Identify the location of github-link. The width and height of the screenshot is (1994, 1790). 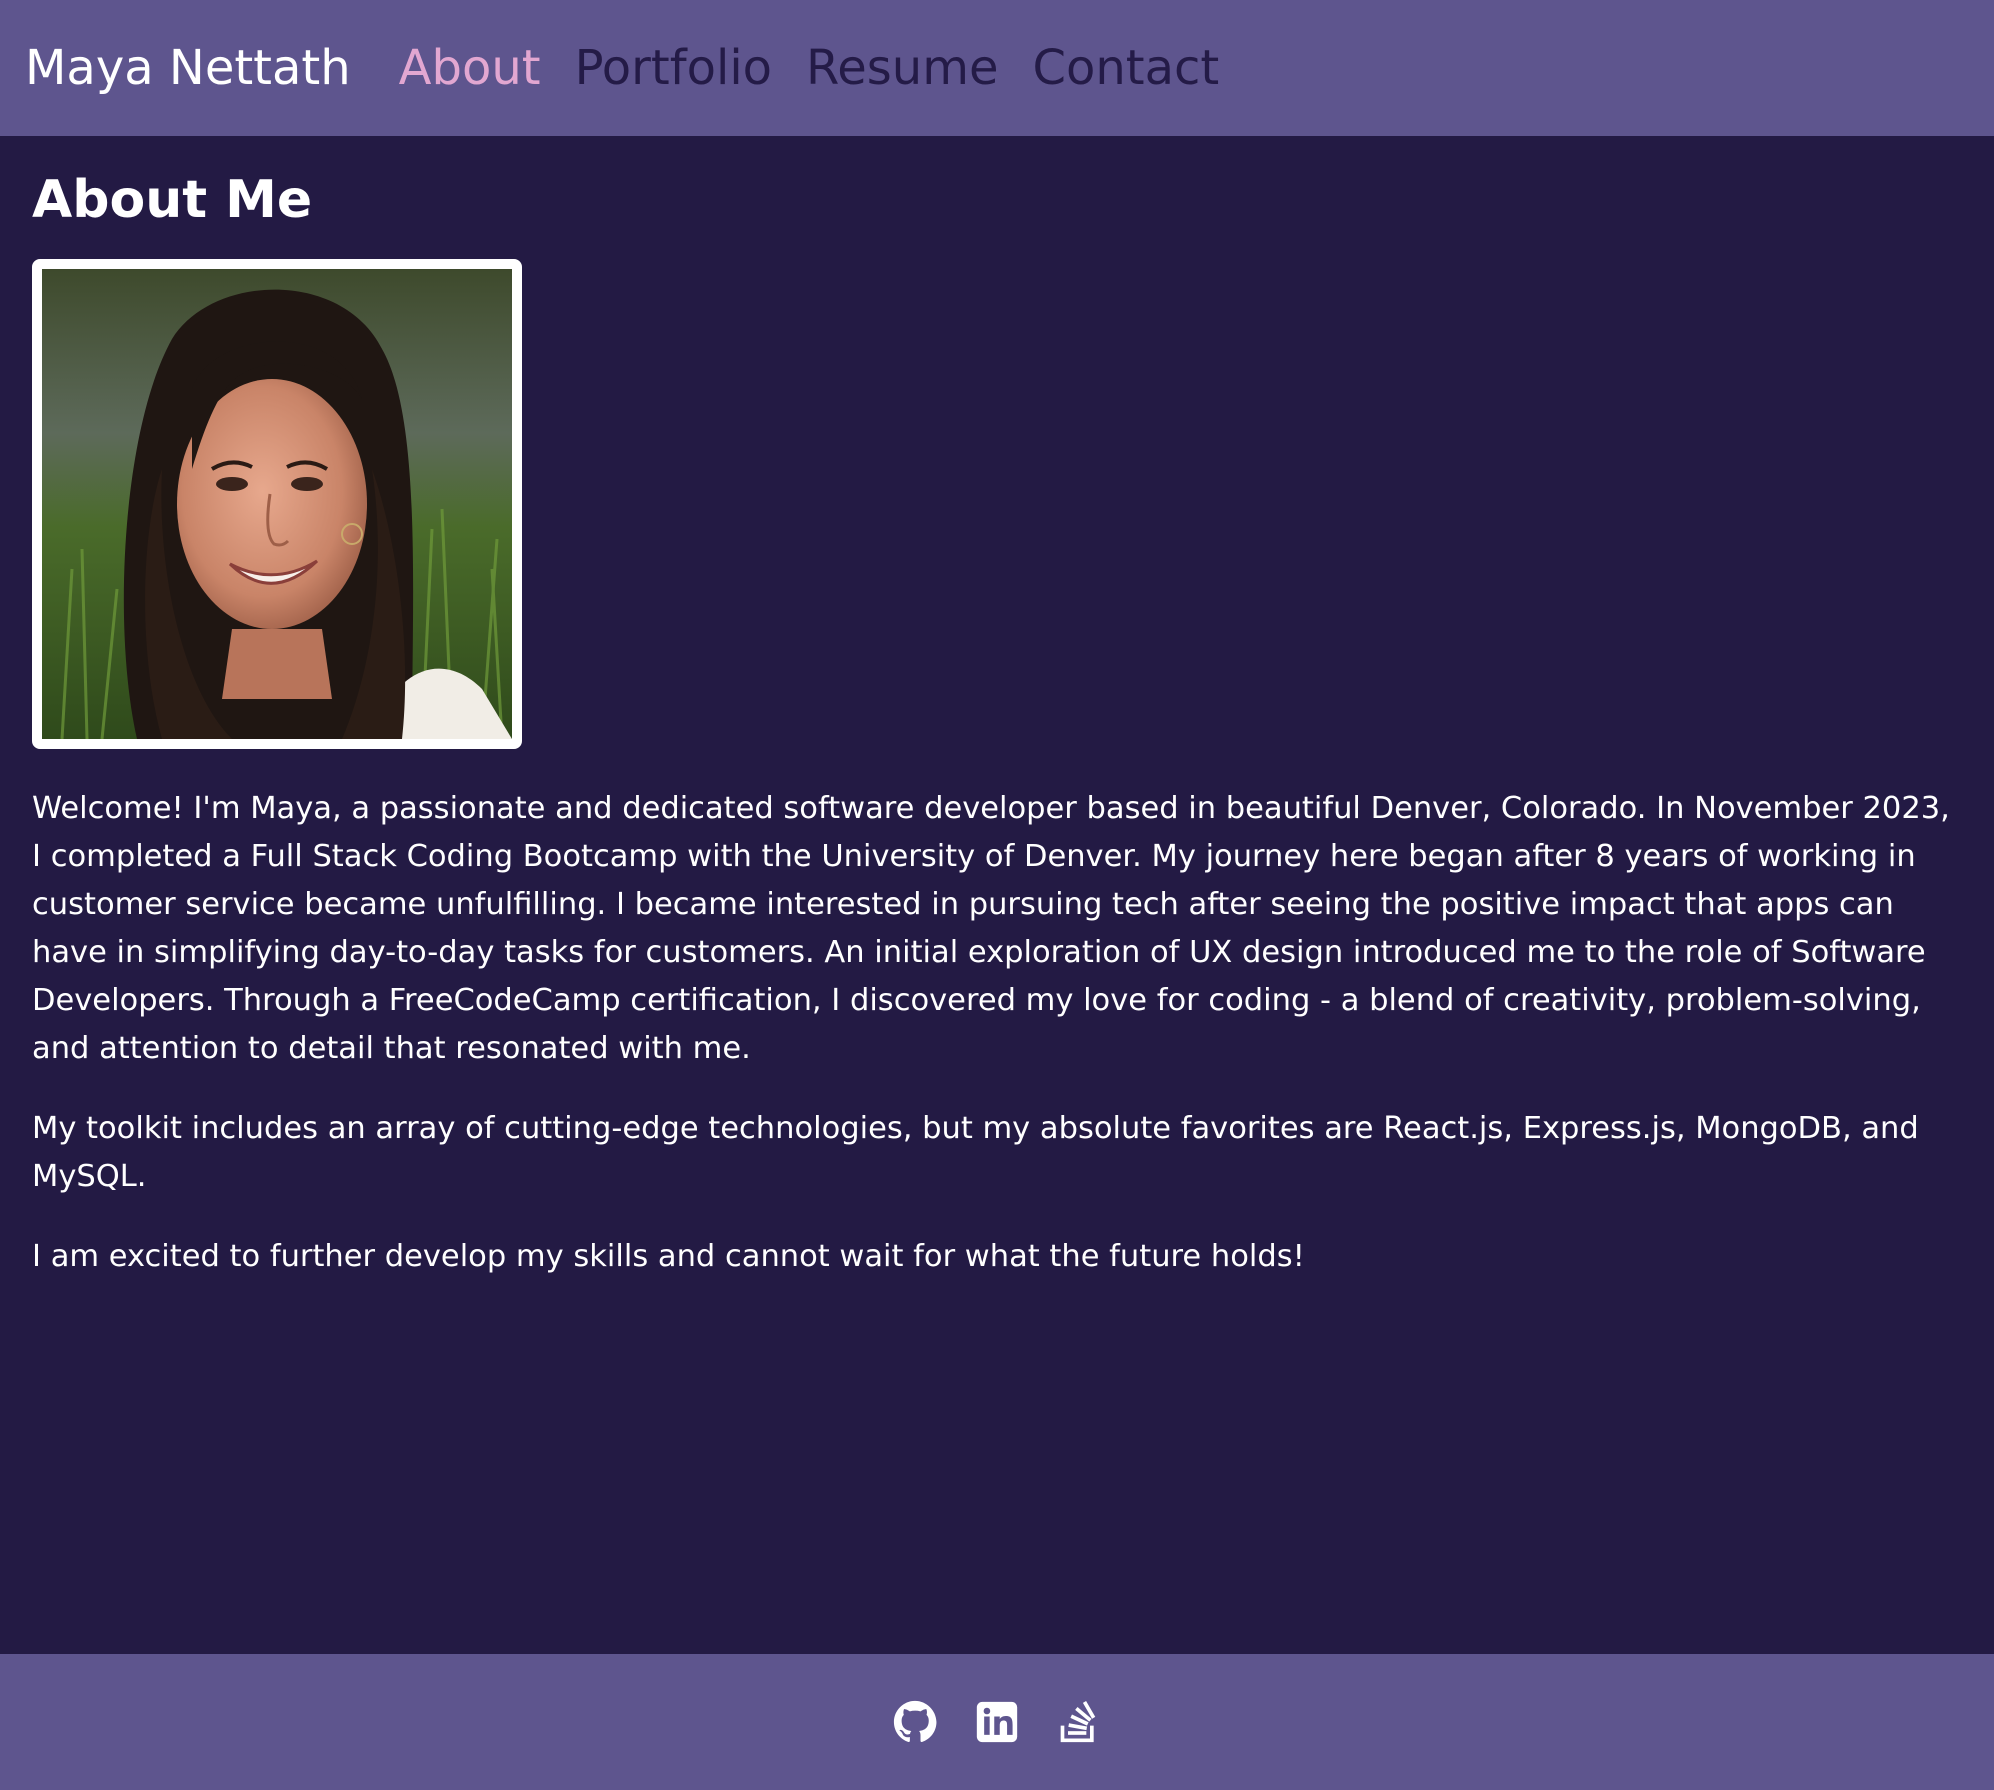
(915, 1722).